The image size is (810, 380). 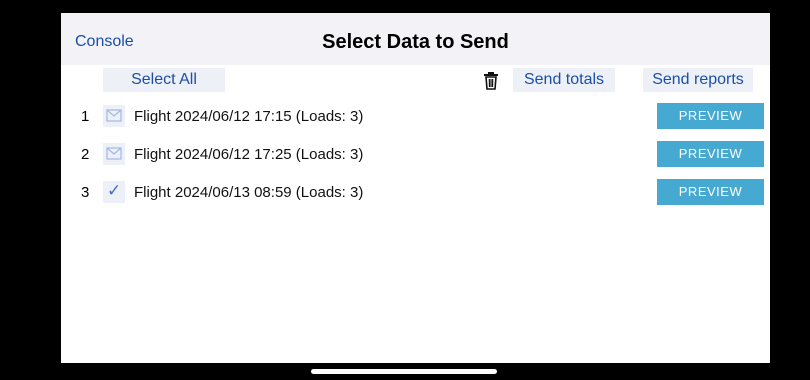 What do you see at coordinates (564, 80) in the screenshot?
I see `send-totals-button: Send totals` at bounding box center [564, 80].